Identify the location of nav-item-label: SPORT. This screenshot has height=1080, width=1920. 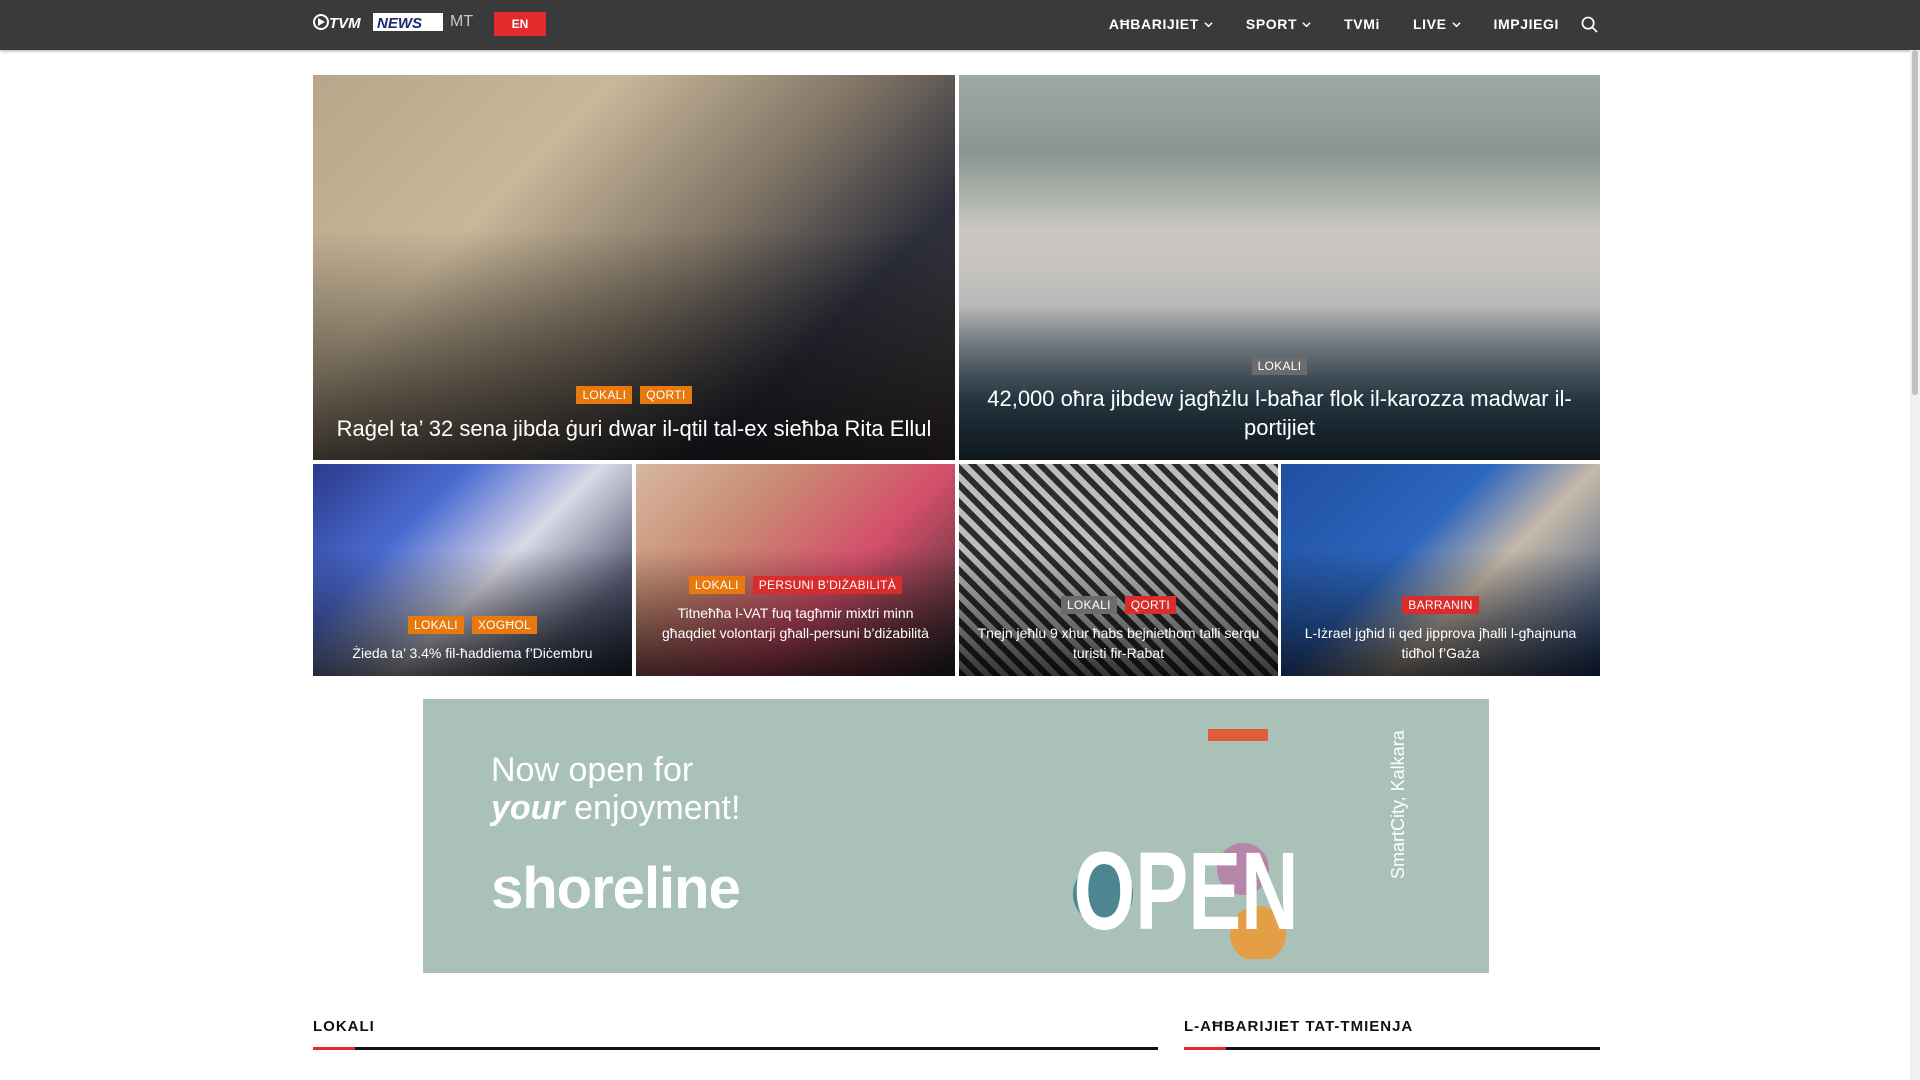
(1271, 24).